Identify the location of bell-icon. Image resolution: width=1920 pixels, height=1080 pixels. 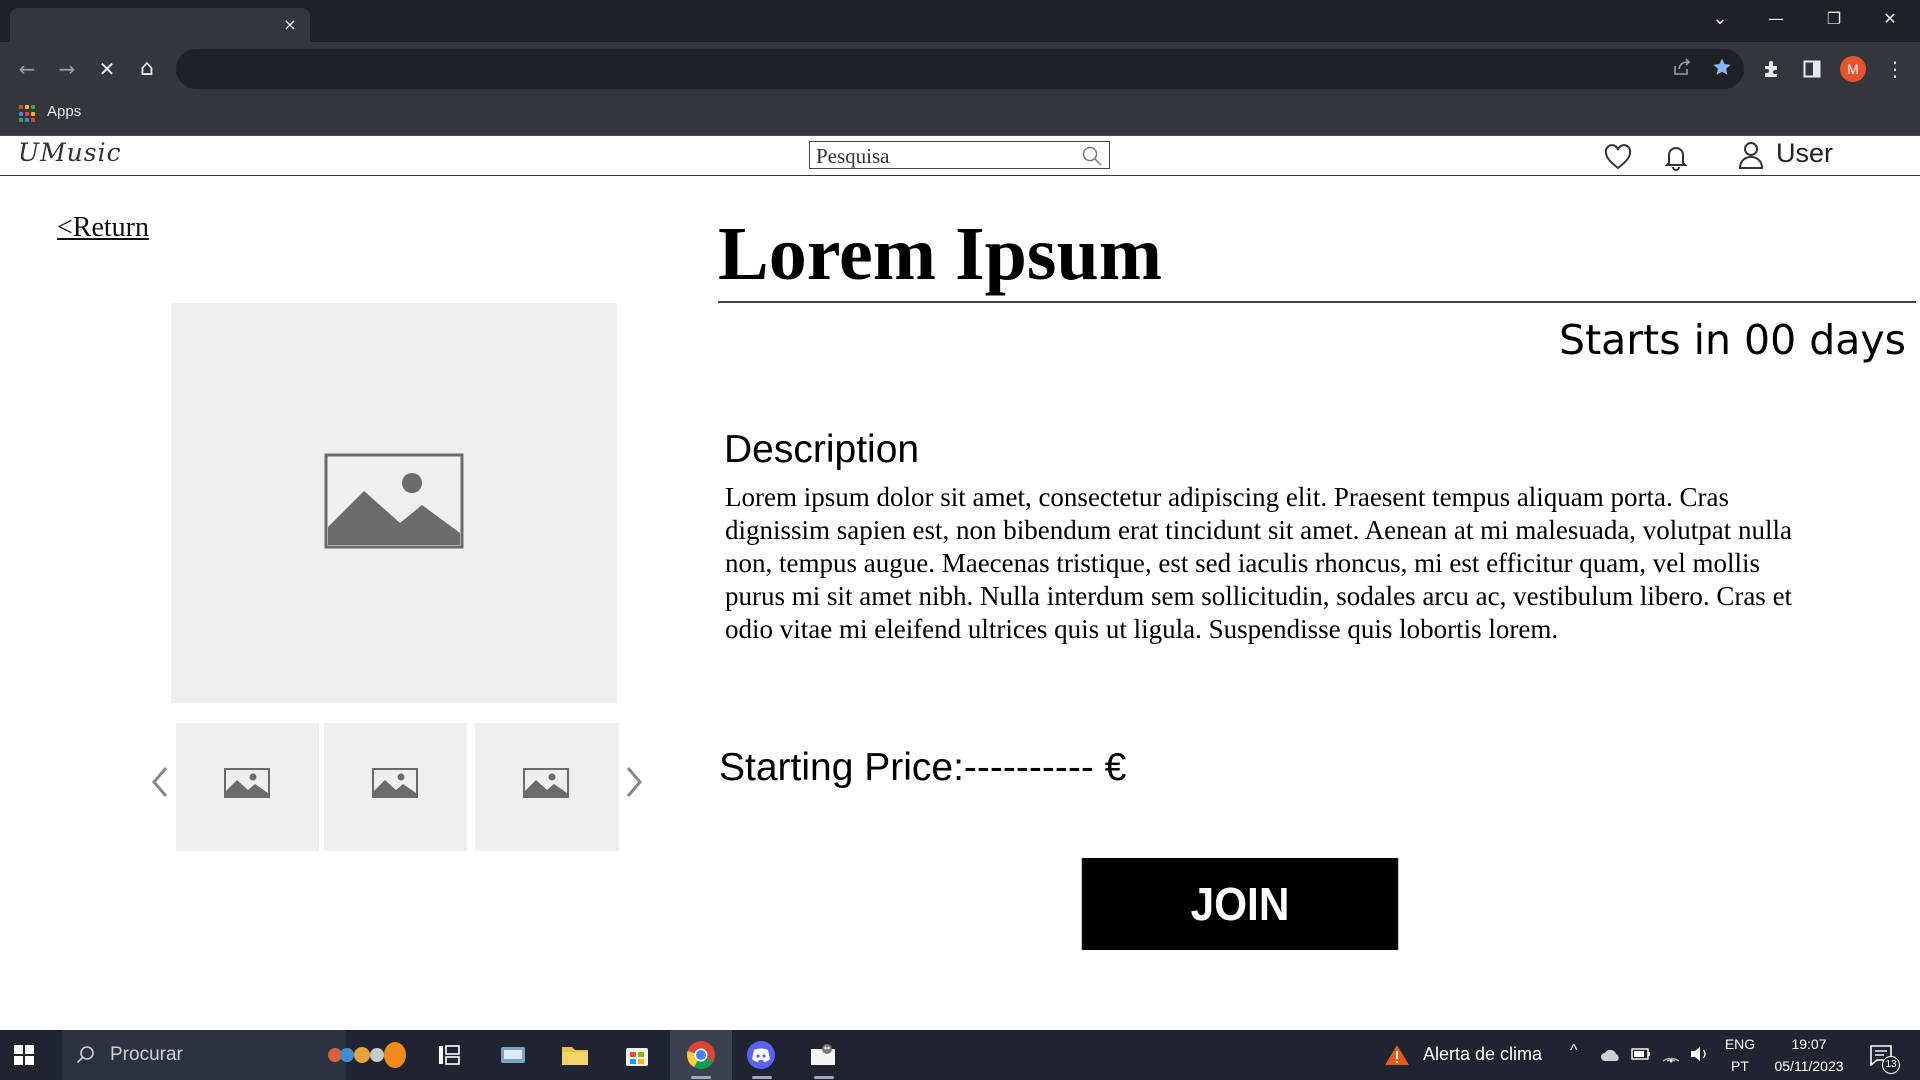
(1676, 157).